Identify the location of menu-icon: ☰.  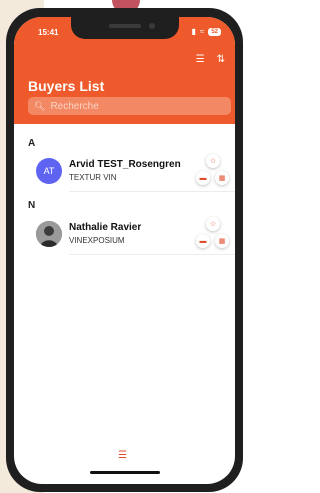
(122, 455).